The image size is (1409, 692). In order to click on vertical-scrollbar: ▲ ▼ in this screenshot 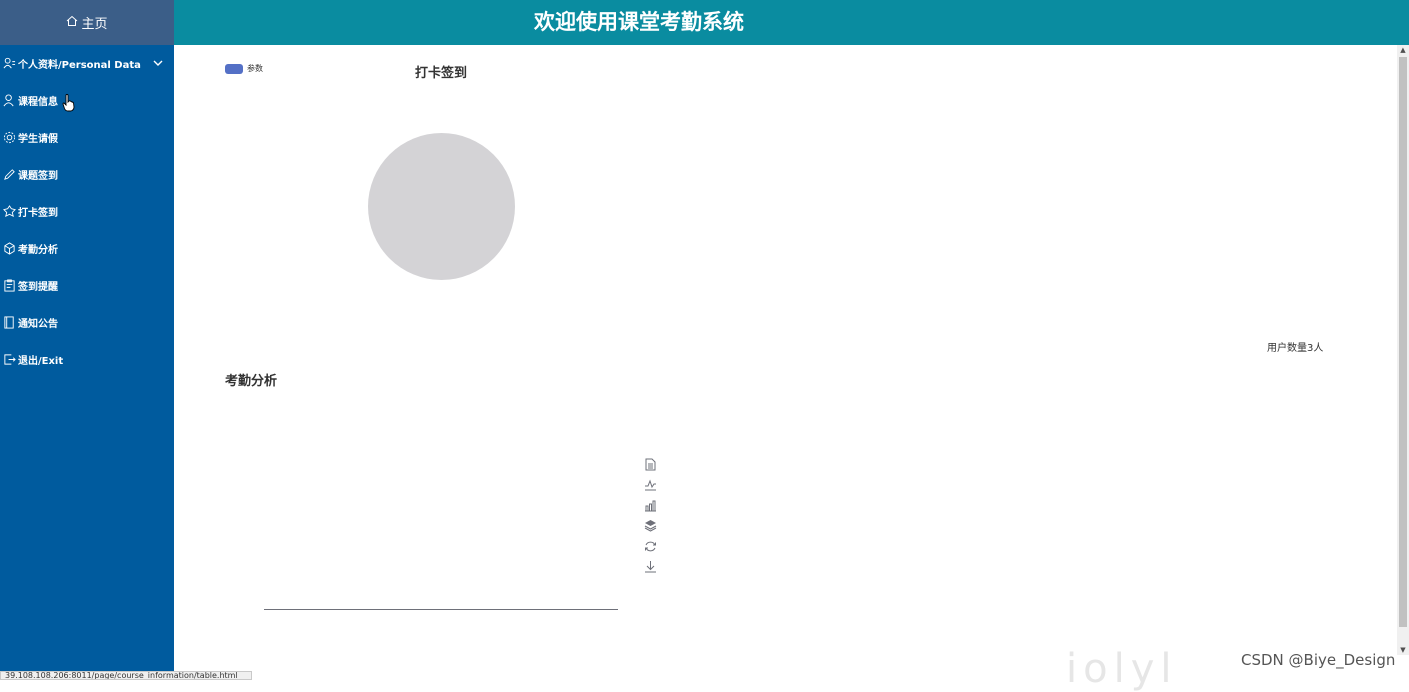, I will do `click(1403, 350)`.